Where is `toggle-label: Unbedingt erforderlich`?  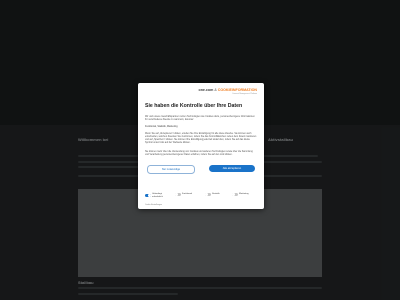 toggle-label: Unbedingt erforderlich is located at coordinates (157, 195).